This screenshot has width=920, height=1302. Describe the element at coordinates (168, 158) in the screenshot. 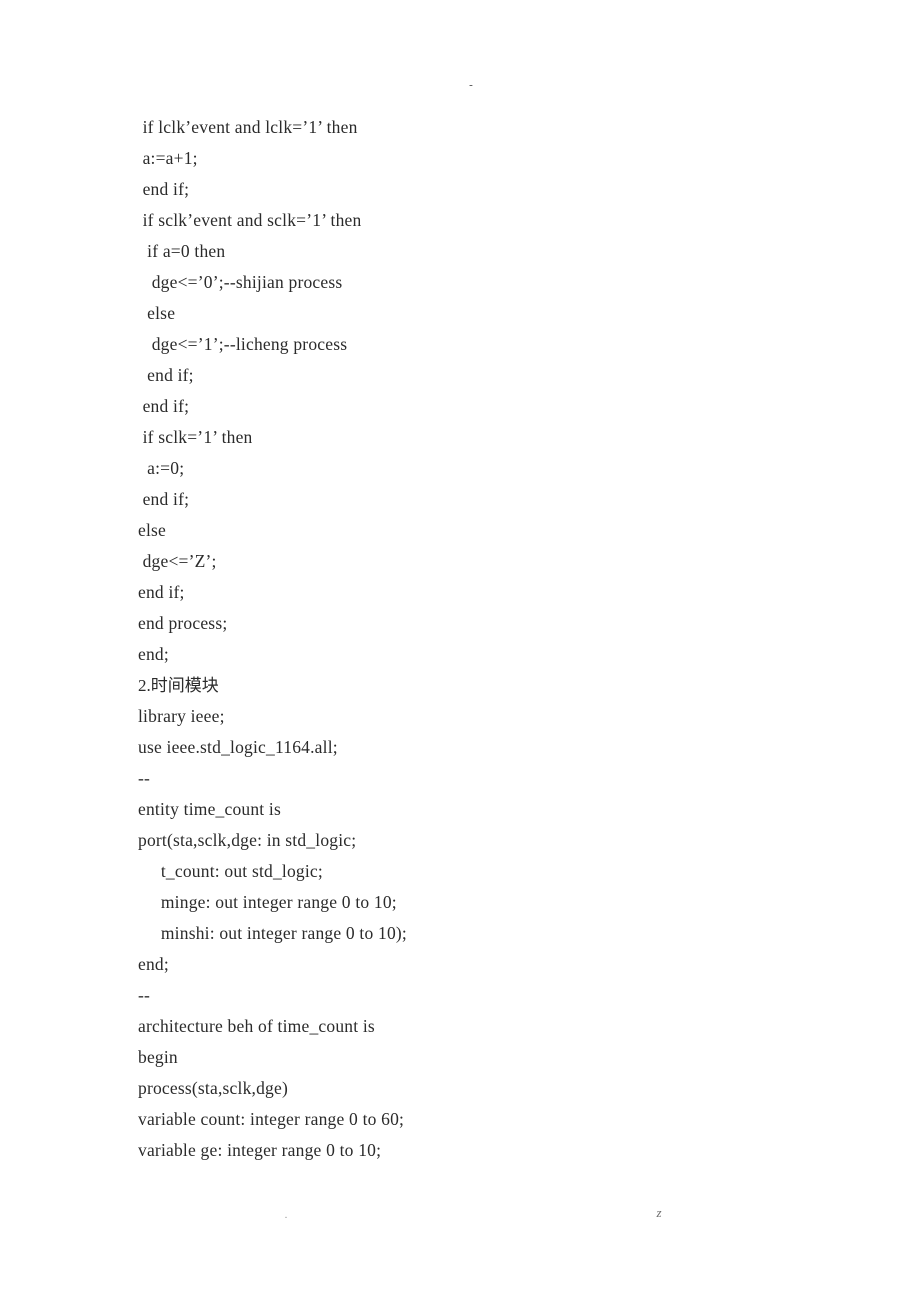

I see `code-line: a:=a+1;` at that location.